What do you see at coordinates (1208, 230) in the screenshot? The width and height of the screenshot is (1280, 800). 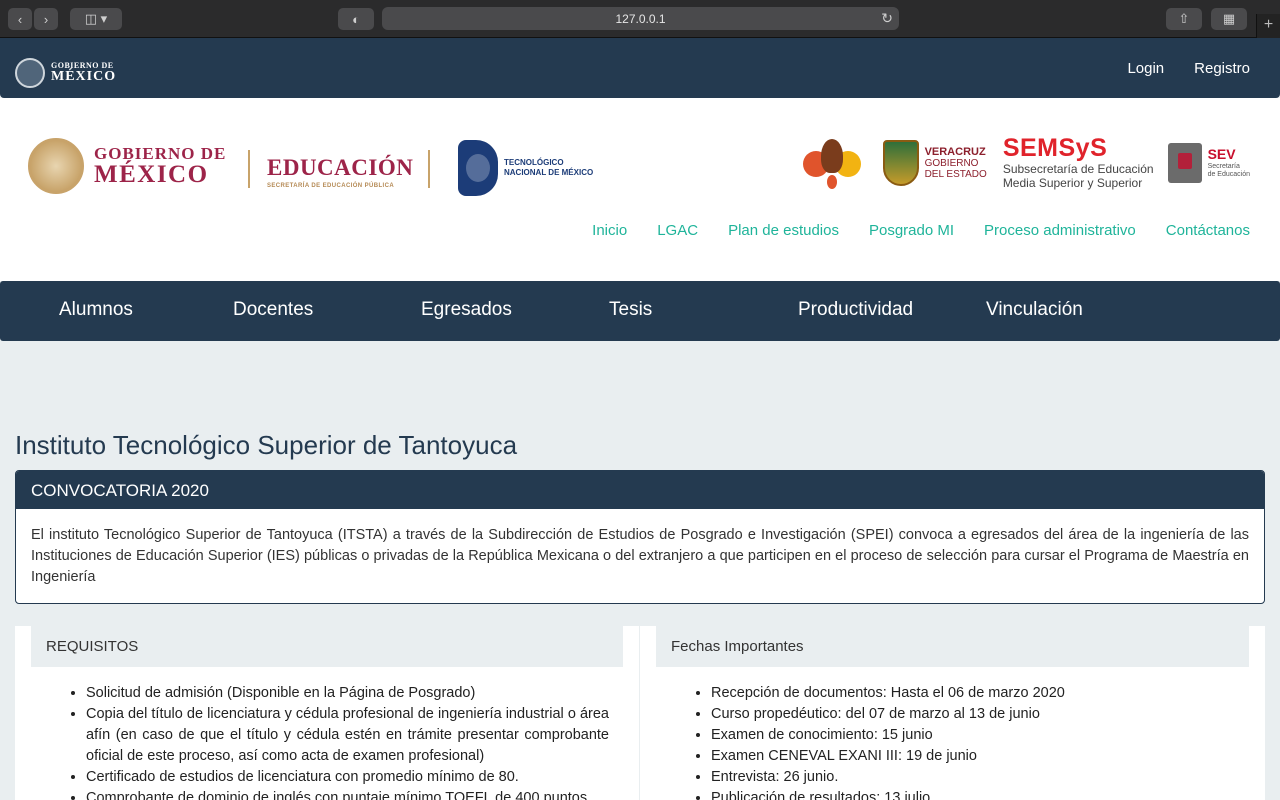 I see `nav-contactanos: Contáctanos` at bounding box center [1208, 230].